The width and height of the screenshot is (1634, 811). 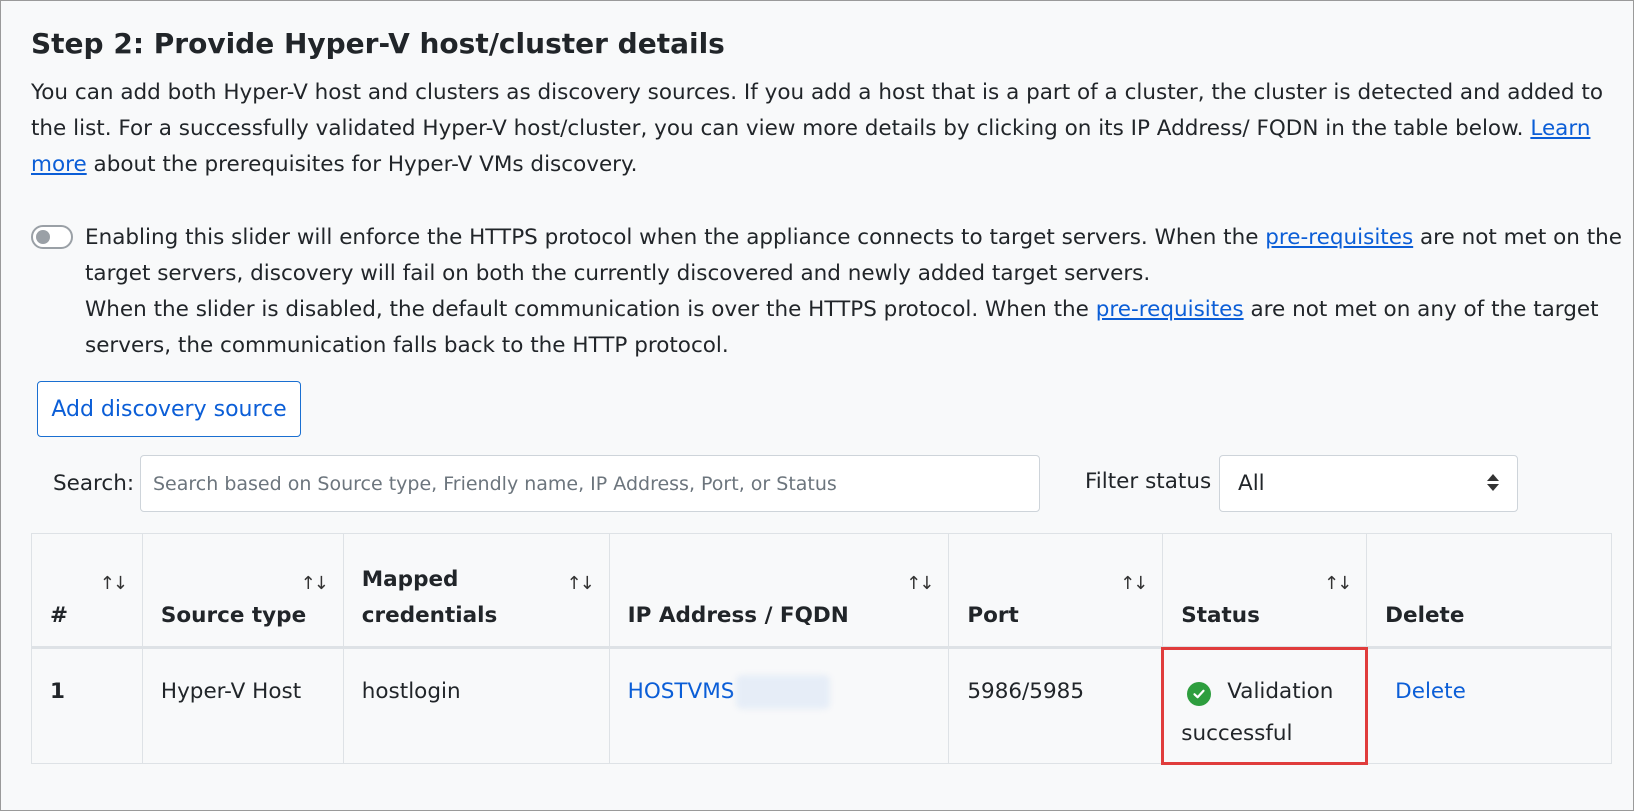 What do you see at coordinates (94, 483) in the screenshot?
I see `search-label: Search:` at bounding box center [94, 483].